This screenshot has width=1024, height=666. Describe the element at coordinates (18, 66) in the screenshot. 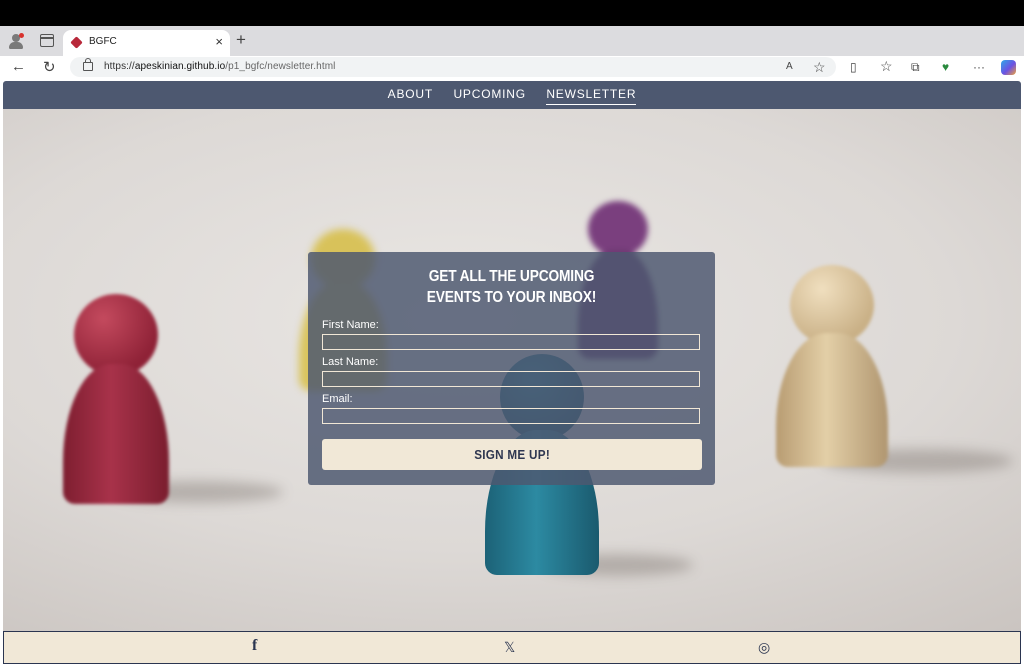

I see `back-arrow-icon: ←` at that location.